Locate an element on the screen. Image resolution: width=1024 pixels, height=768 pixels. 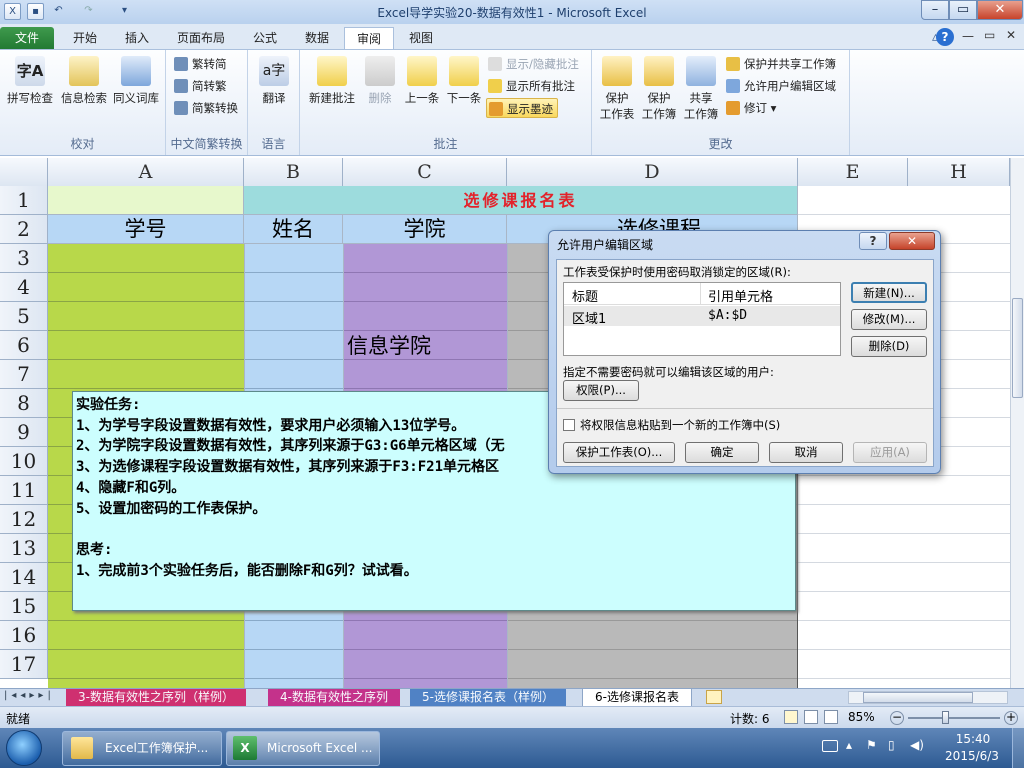
vertical-scroll-thumb is located at coordinates (1017, 348).